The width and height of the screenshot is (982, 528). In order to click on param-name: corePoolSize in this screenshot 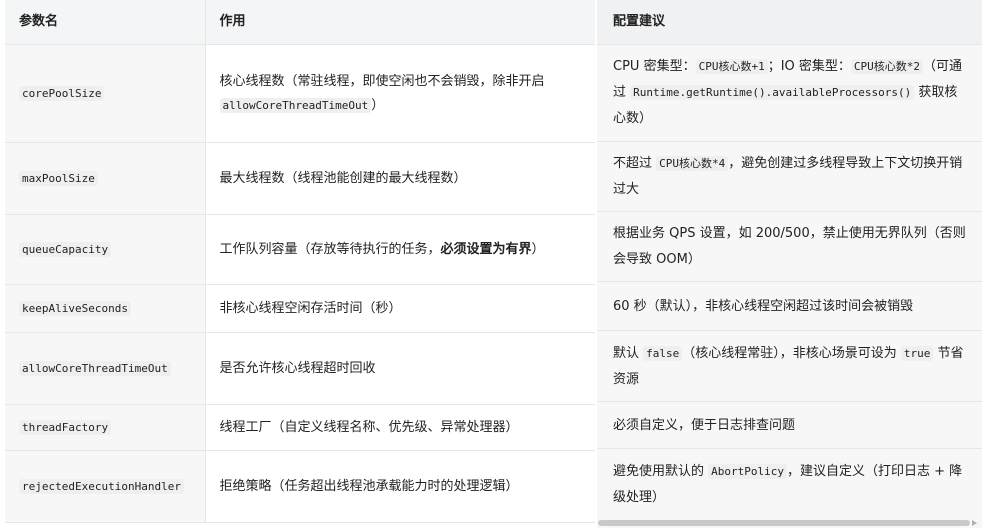, I will do `click(62, 93)`.